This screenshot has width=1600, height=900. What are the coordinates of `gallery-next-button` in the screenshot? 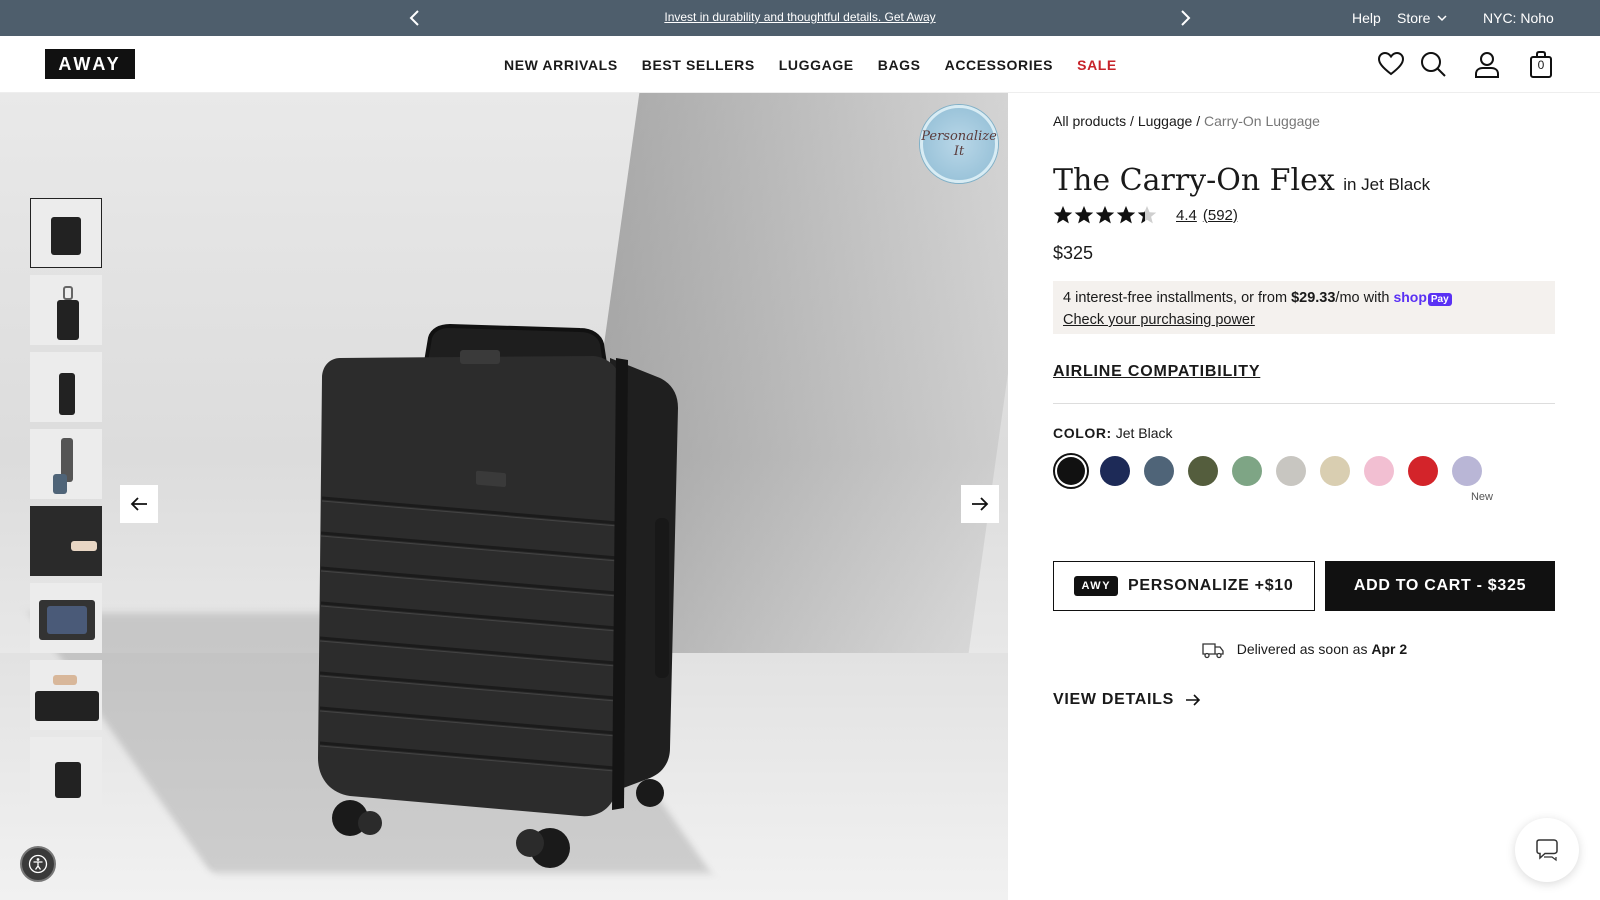 It's located at (980, 504).